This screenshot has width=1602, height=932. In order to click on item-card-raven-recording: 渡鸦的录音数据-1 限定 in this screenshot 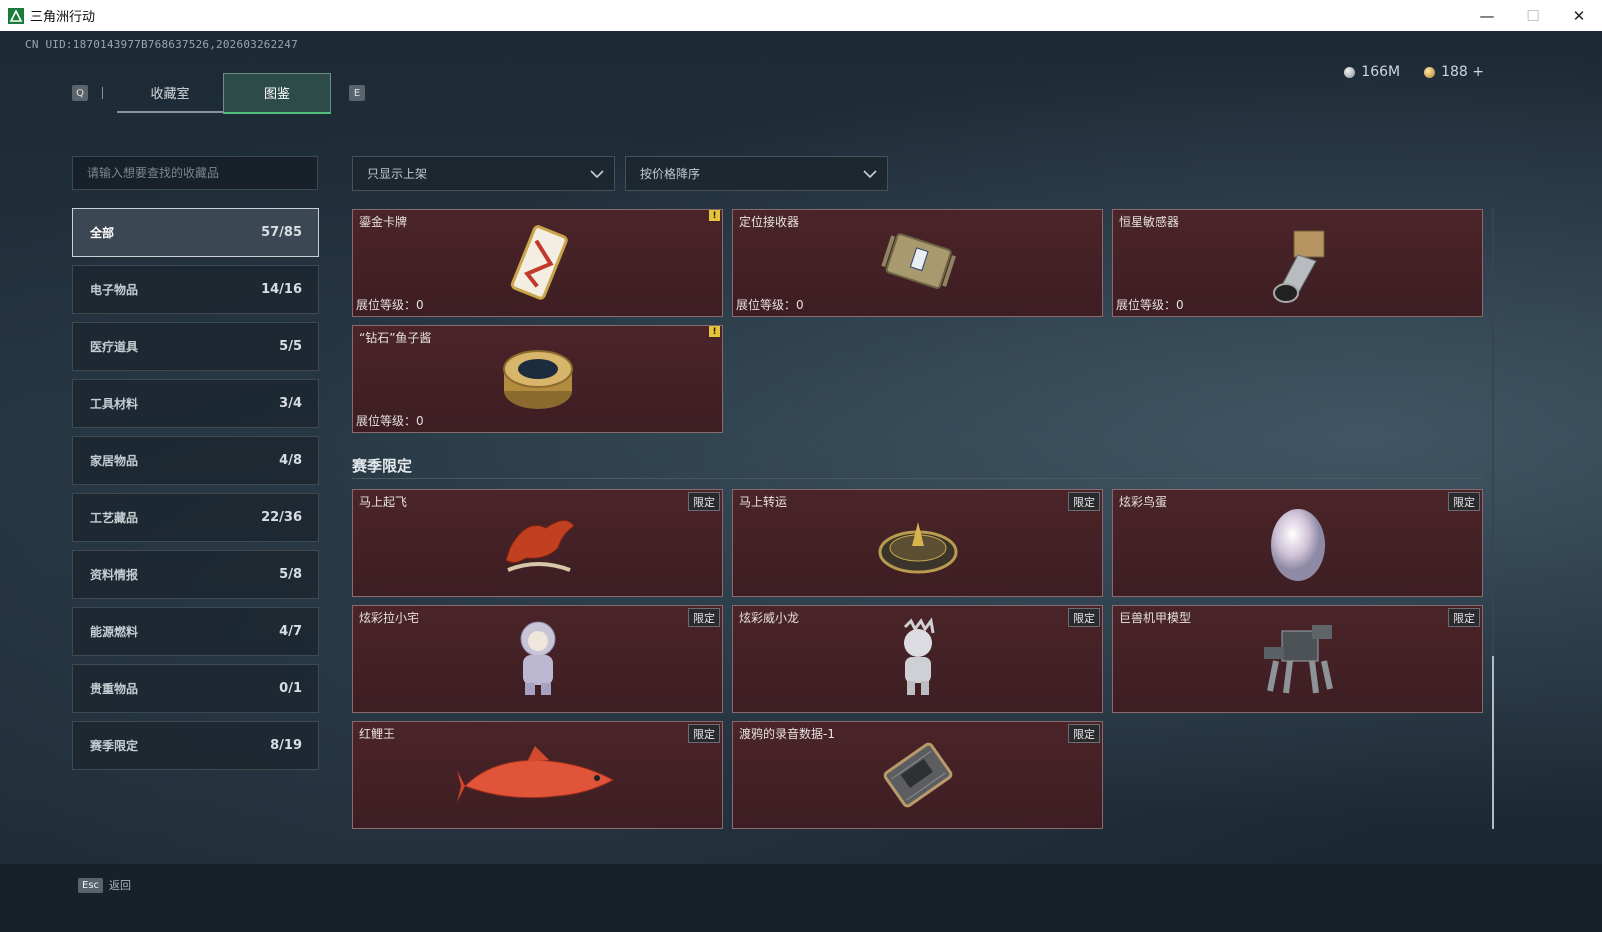, I will do `click(917, 775)`.